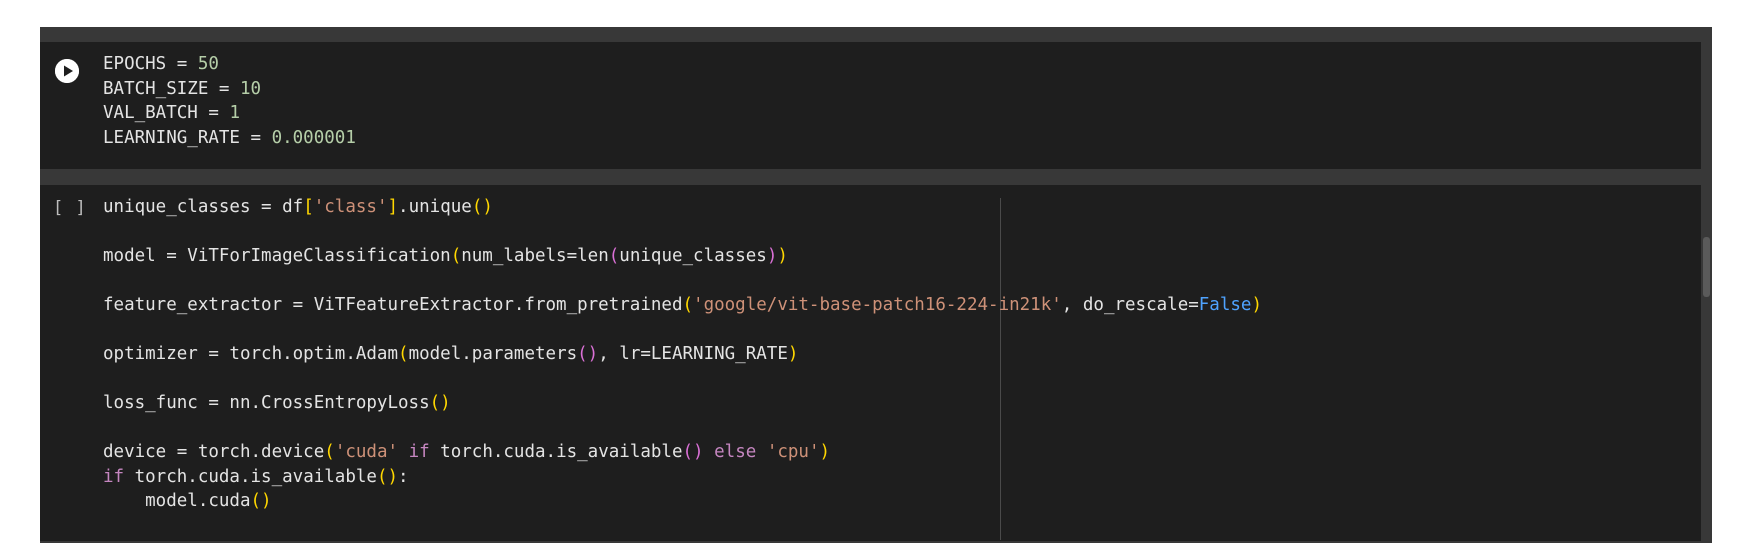 The width and height of the screenshot is (1756, 560). What do you see at coordinates (730, 452) in the screenshot?
I see `keyword: else` at bounding box center [730, 452].